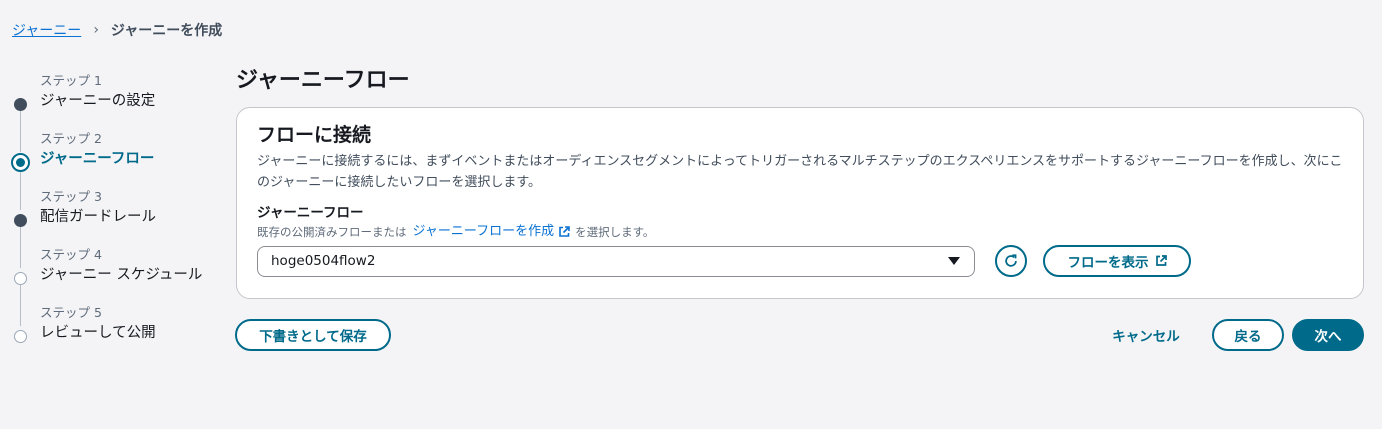 The image size is (1382, 429). What do you see at coordinates (71, 254) in the screenshot?
I see `step-number: ステップ 4` at bounding box center [71, 254].